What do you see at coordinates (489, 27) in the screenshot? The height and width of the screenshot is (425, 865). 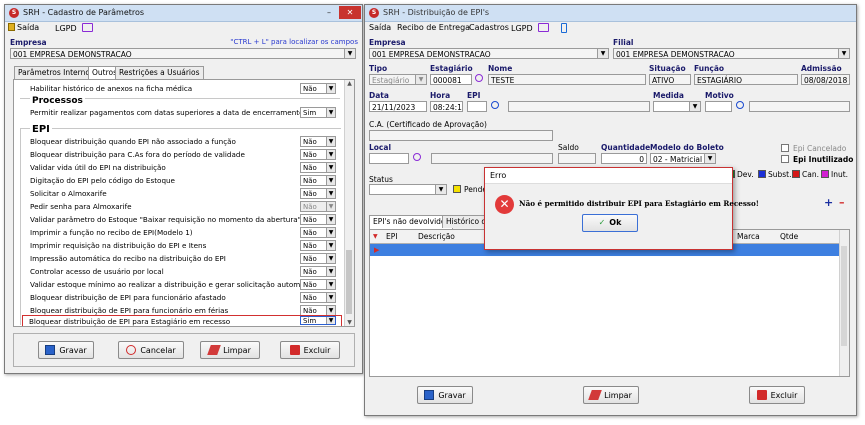 I see `records-menu: Cadastros` at bounding box center [489, 27].